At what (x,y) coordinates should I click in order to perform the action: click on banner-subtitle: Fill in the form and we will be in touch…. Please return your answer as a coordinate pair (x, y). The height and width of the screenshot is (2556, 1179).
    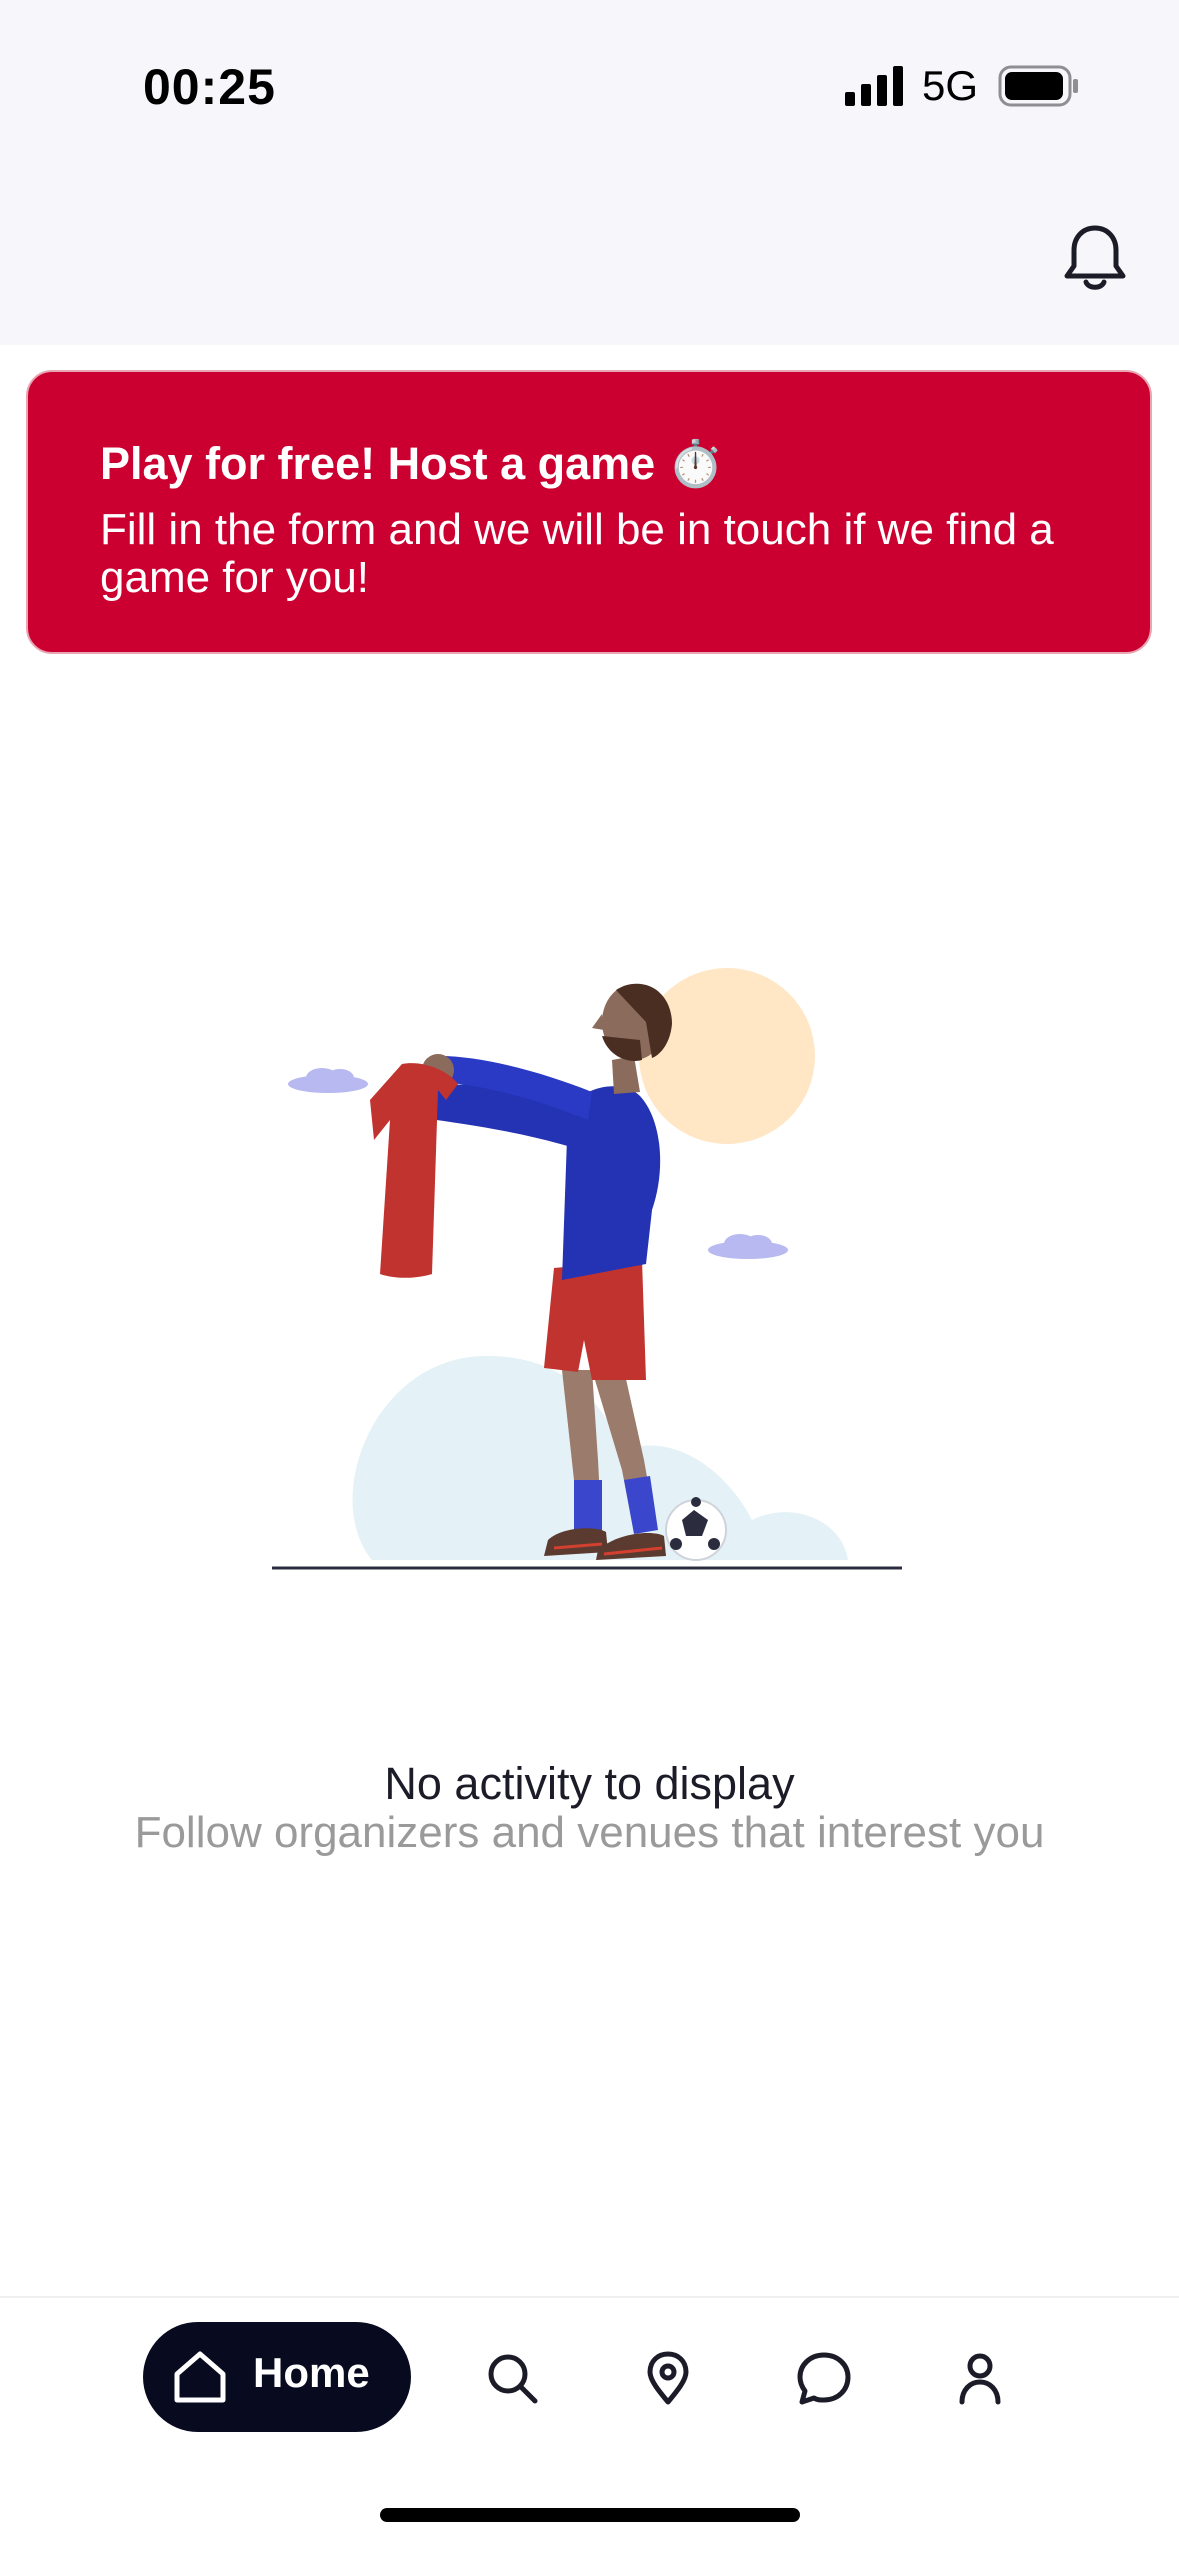
    Looking at the image, I should click on (577, 553).